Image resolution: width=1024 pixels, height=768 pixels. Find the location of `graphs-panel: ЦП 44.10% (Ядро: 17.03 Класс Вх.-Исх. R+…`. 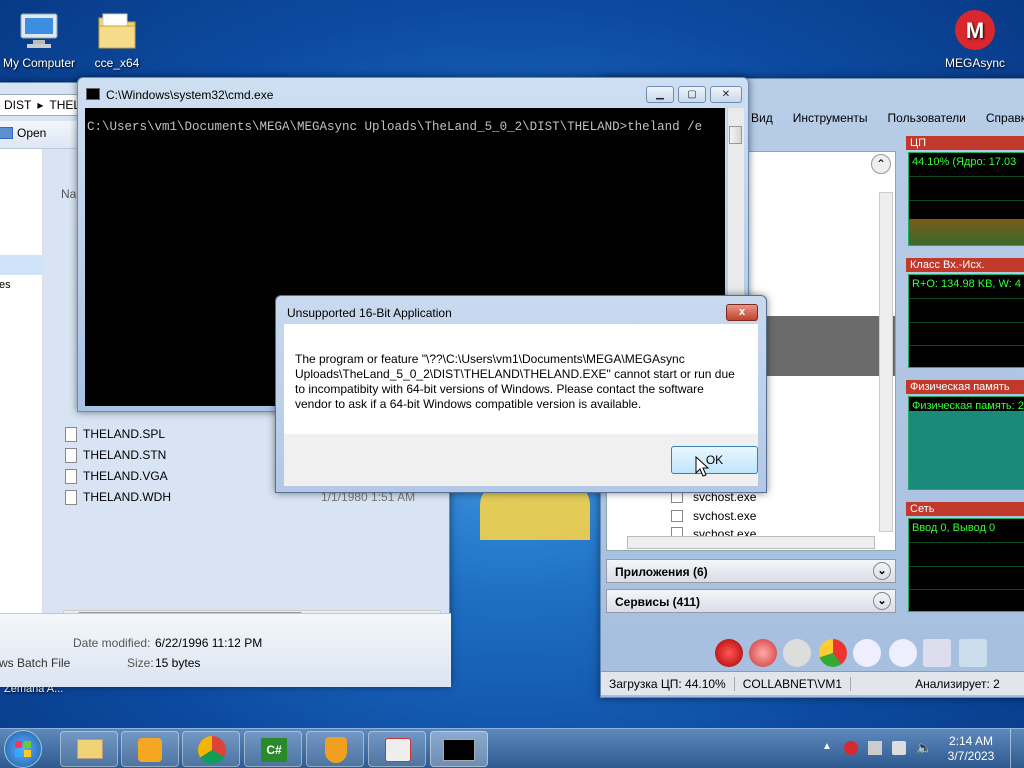

graphs-panel: ЦП 44.10% (Ядро: 17.03 Класс Вх.-Исх. R+… is located at coordinates (965, 389).